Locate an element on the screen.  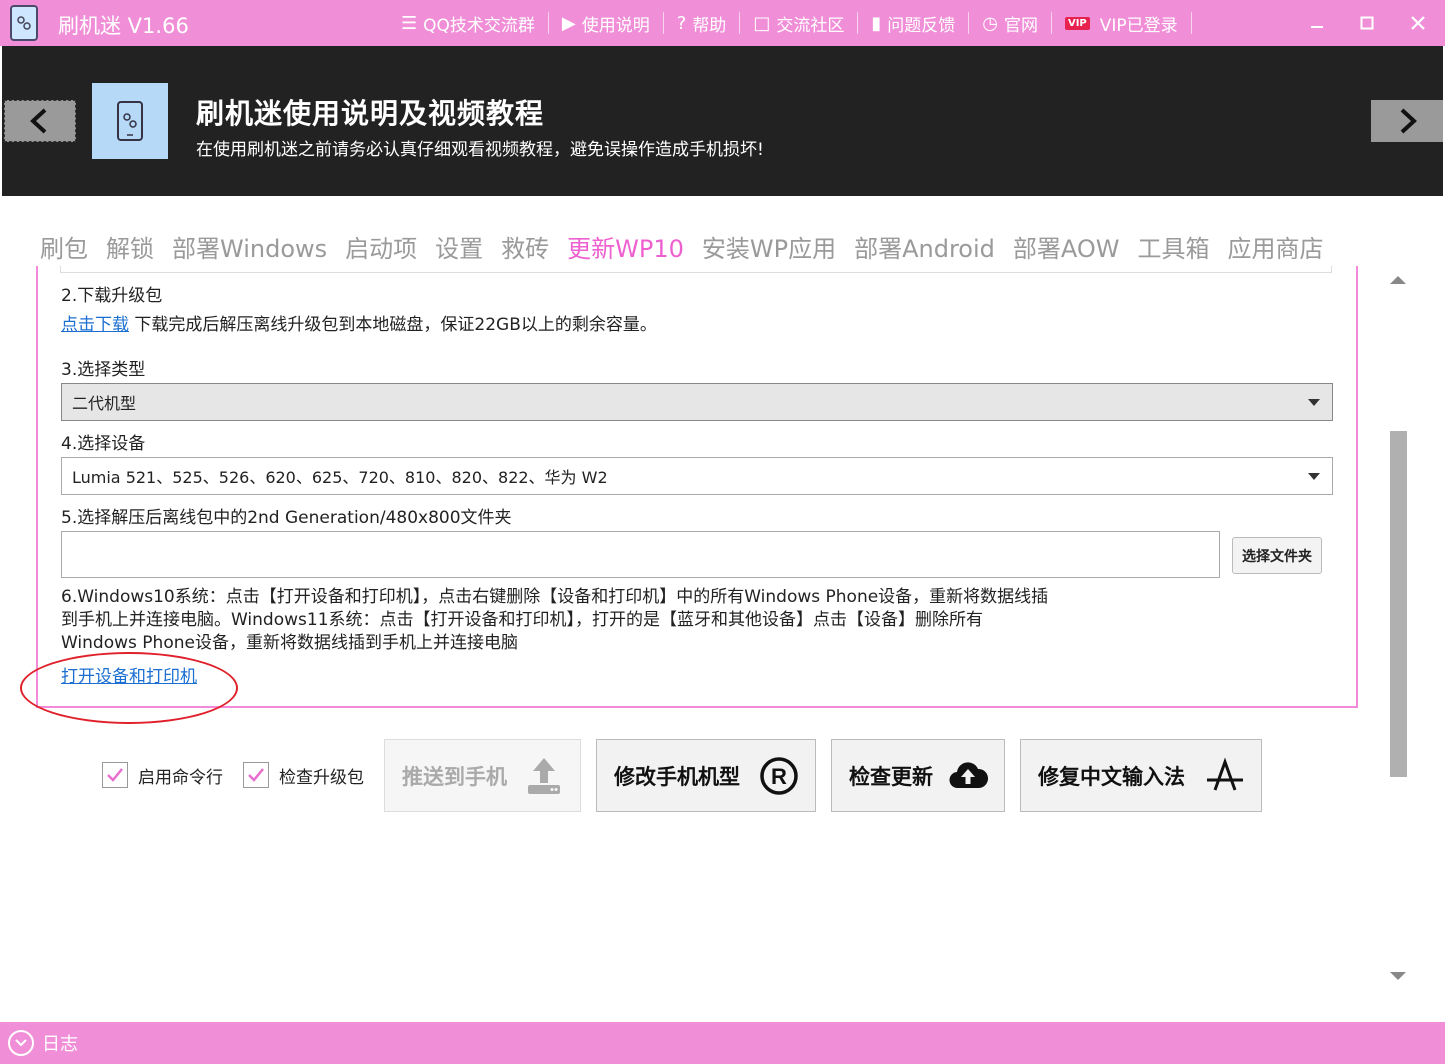
check-update-label: 检查更新 is located at coordinates (891, 776).